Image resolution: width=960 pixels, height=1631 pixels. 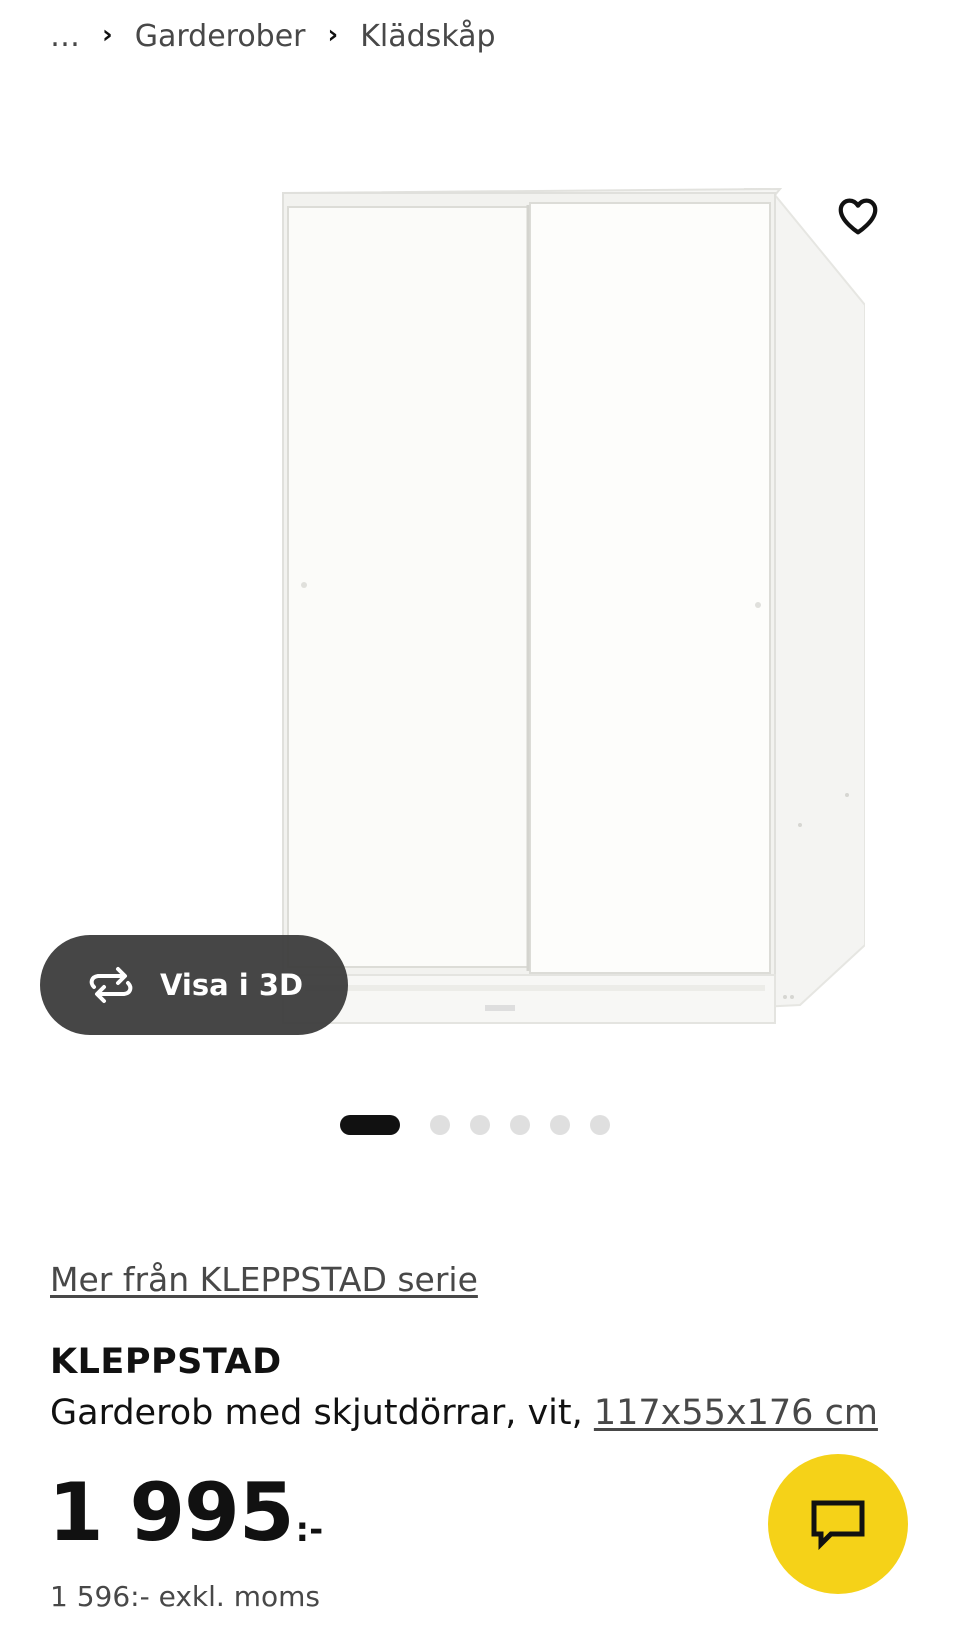 I want to click on view-in-3d-label: Visa i 3D, so click(x=232, y=985).